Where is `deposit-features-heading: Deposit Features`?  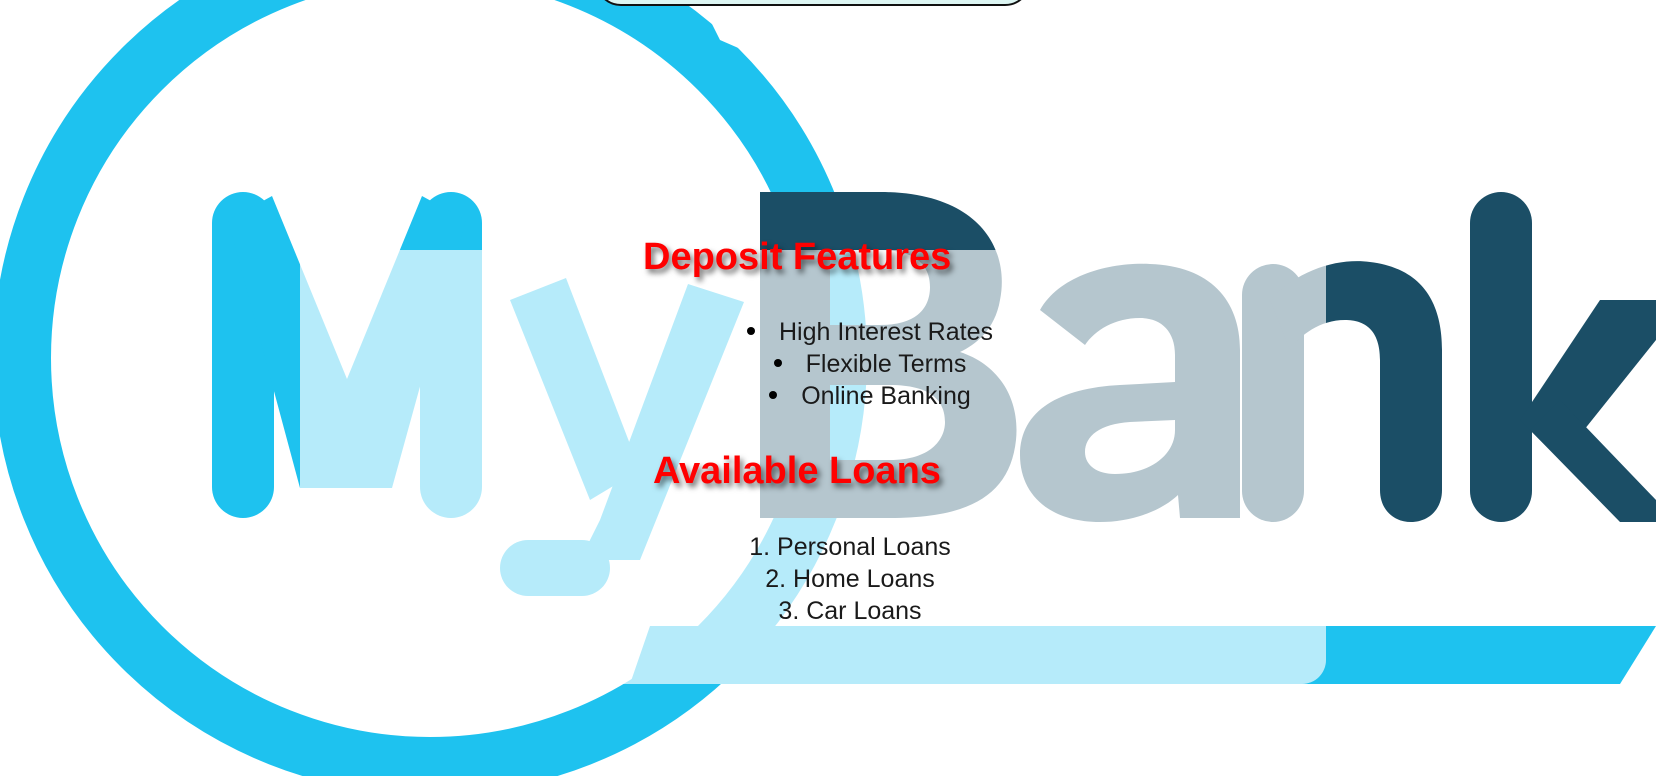 deposit-features-heading: Deposit Features is located at coordinates (797, 257).